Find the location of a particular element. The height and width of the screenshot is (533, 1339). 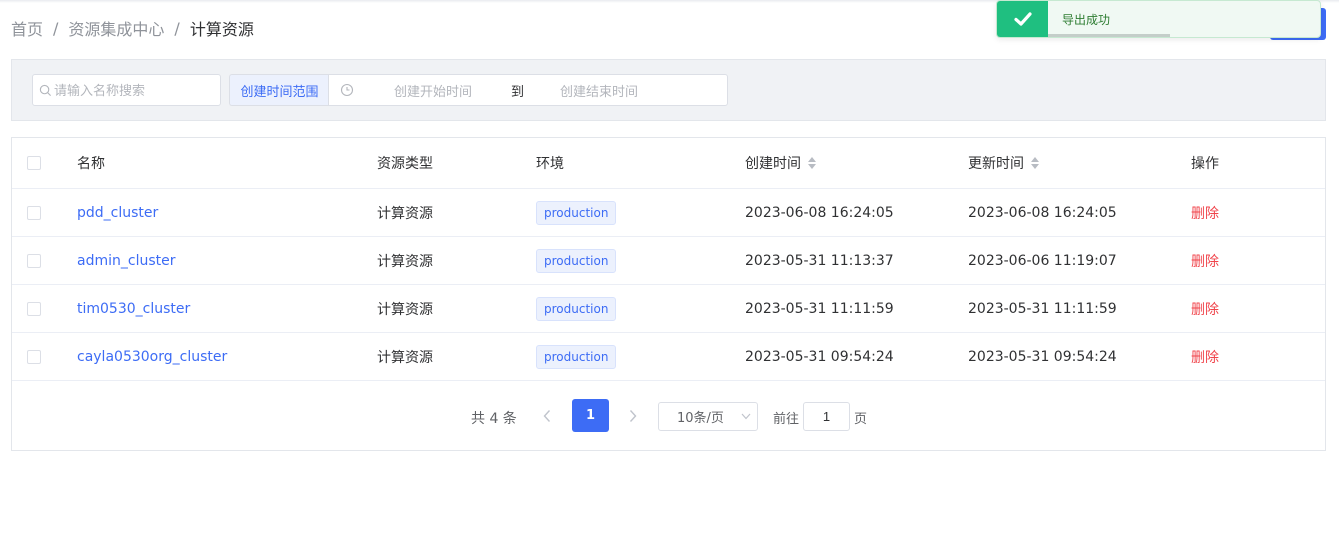

next-page-button is located at coordinates (633, 416).